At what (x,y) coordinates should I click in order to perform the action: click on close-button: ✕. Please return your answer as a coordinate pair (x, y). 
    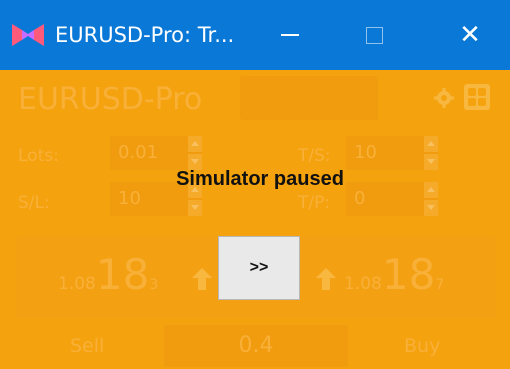
    Looking at the image, I should click on (470, 35).